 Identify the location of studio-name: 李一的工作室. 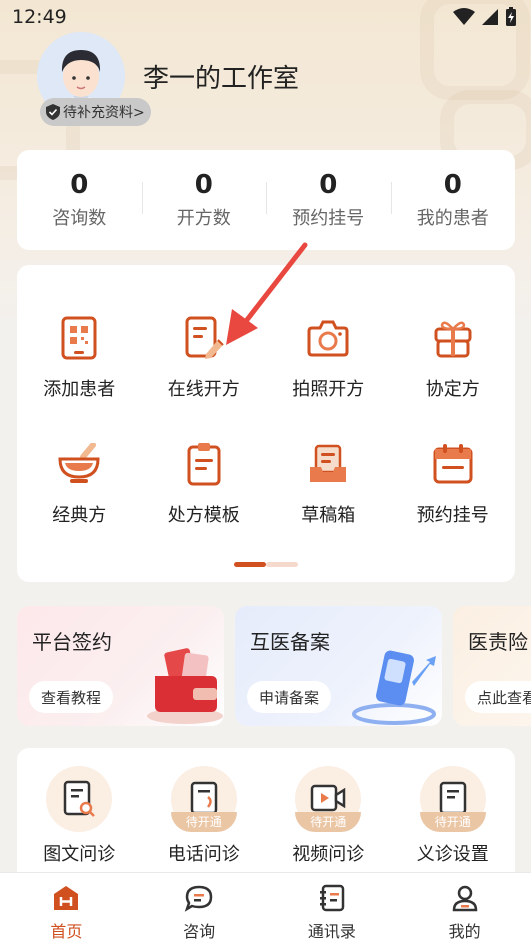
(221, 79).